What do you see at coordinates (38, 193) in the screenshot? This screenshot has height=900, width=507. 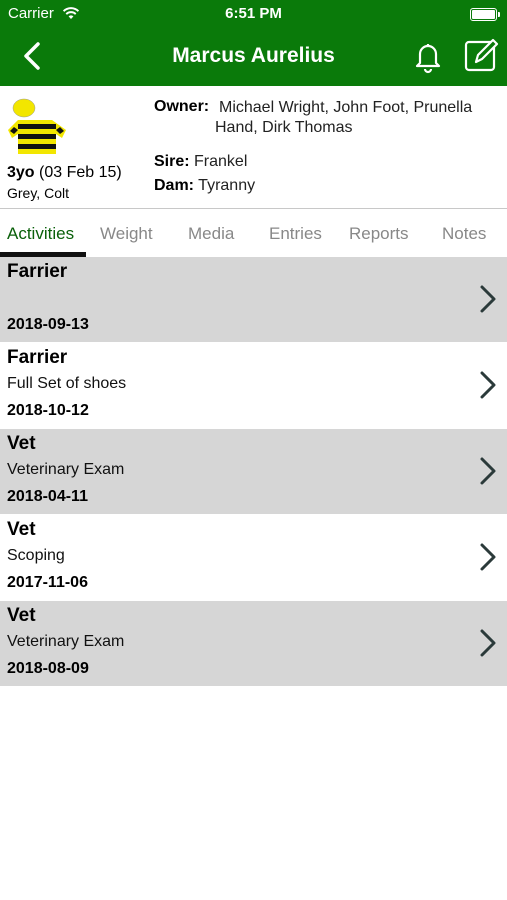 I see `horse-color-sex: Grey, Colt` at bounding box center [38, 193].